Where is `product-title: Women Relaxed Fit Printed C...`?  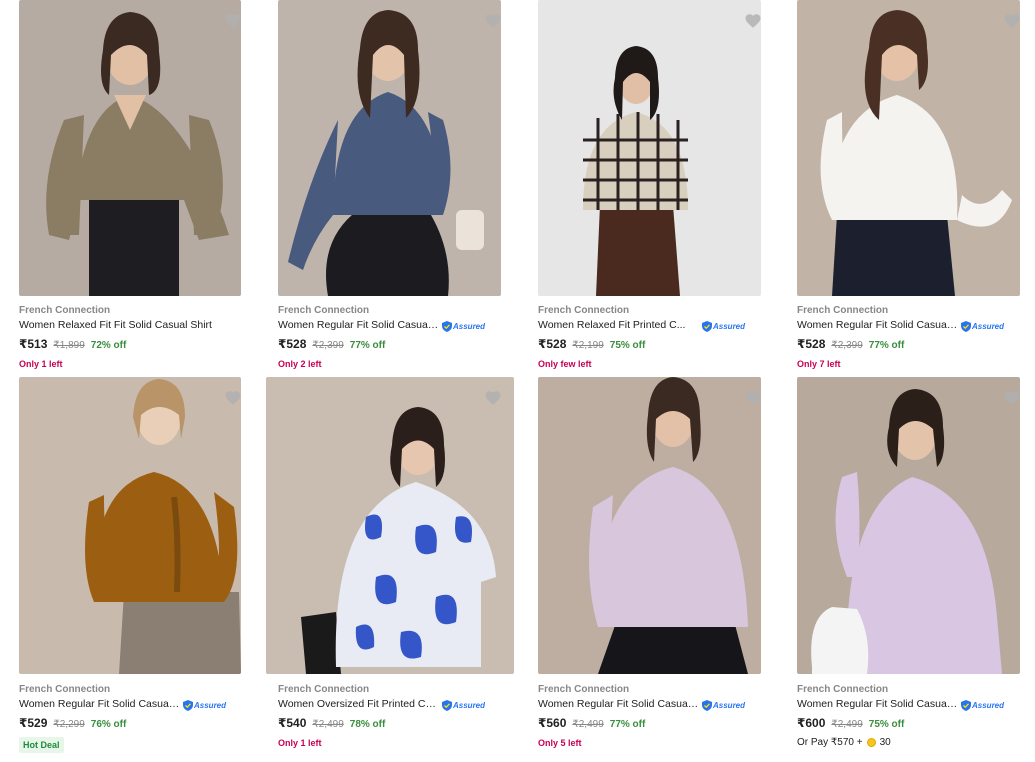 product-title: Women Relaxed Fit Printed C... is located at coordinates (619, 325).